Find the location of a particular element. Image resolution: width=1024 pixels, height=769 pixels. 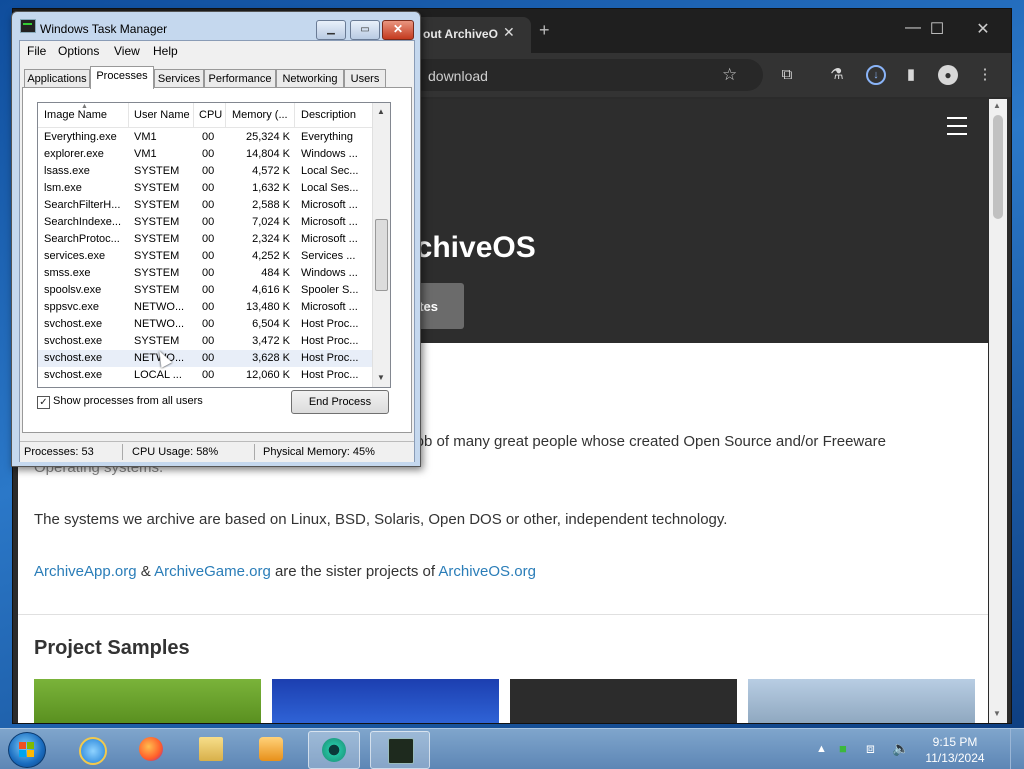

browser-menu-icon: ⋮ is located at coordinates (985, 75).